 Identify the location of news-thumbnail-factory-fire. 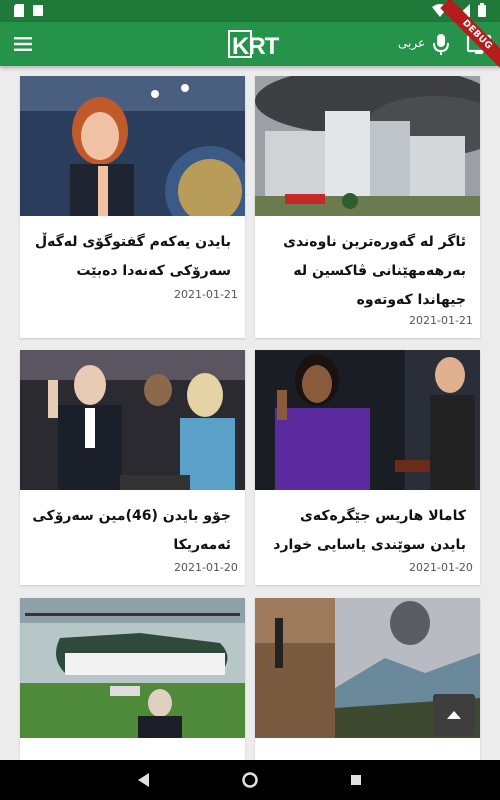
(367, 146).